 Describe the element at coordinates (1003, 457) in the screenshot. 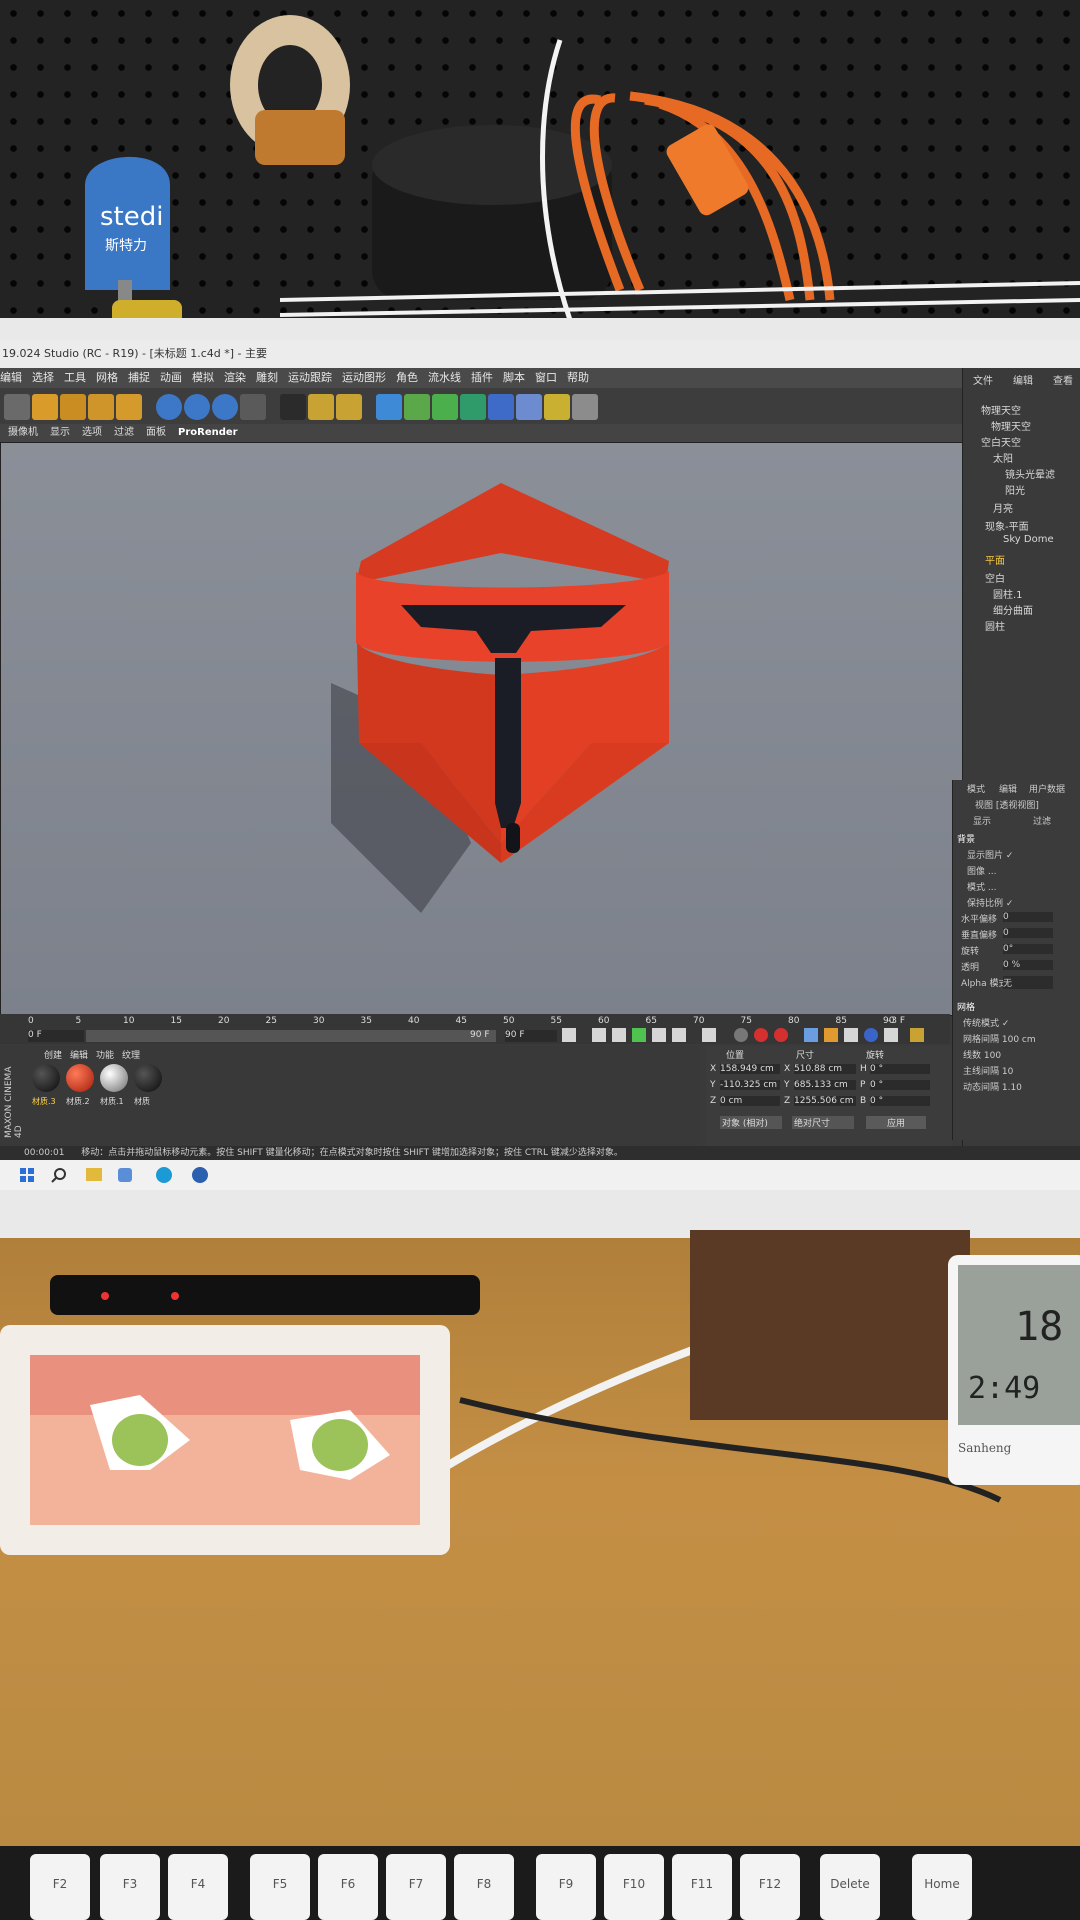

I see `om-item: 太阳` at that location.